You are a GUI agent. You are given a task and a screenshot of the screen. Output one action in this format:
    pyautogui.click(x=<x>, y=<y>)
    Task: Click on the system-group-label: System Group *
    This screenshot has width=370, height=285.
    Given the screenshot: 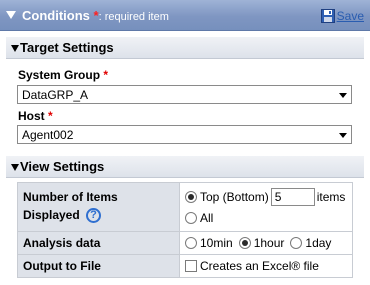 What is the action you would take?
    pyautogui.click(x=63, y=75)
    